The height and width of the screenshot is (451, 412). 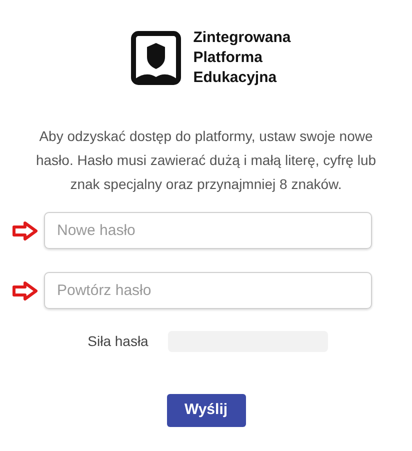 What do you see at coordinates (208, 230) in the screenshot?
I see `password-field: Nowe hasło` at bounding box center [208, 230].